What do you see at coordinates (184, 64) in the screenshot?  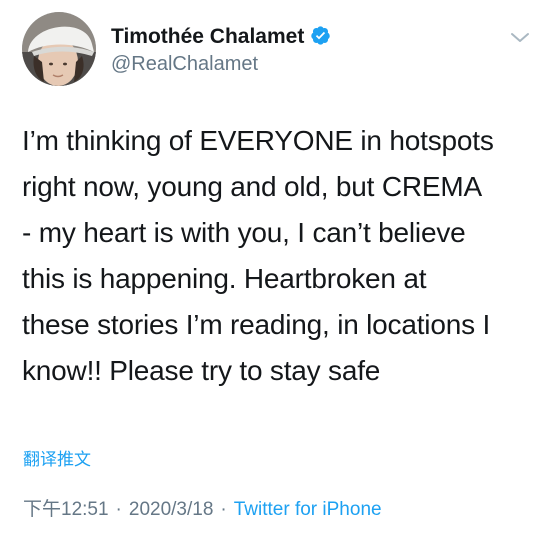 I see `user-handle: @RealChalamet` at bounding box center [184, 64].